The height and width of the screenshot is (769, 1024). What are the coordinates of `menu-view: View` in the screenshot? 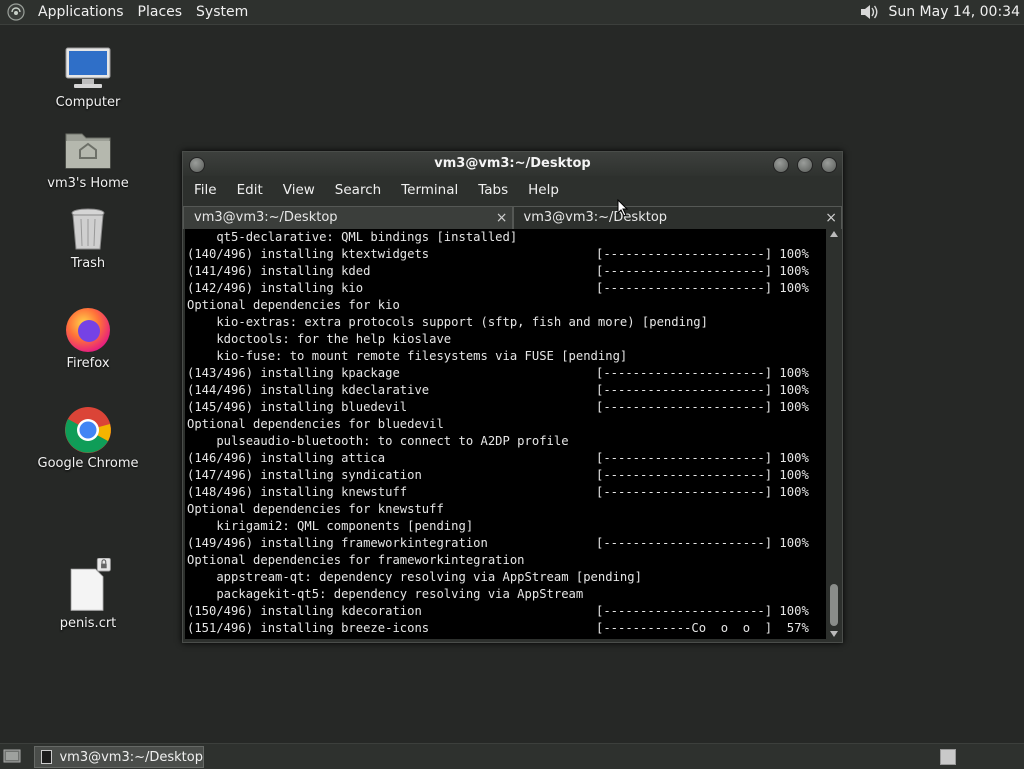 It's located at (298, 190).